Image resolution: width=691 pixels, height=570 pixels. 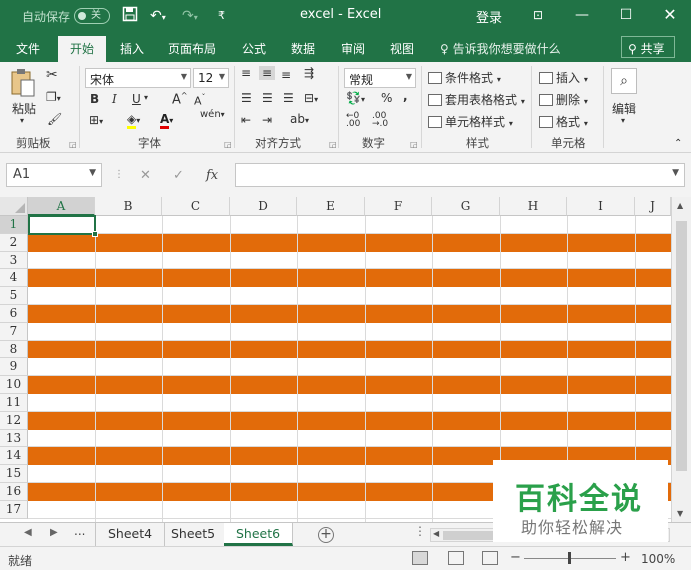 I want to click on paste-chevron-icon: ▾, so click(x=22, y=120).